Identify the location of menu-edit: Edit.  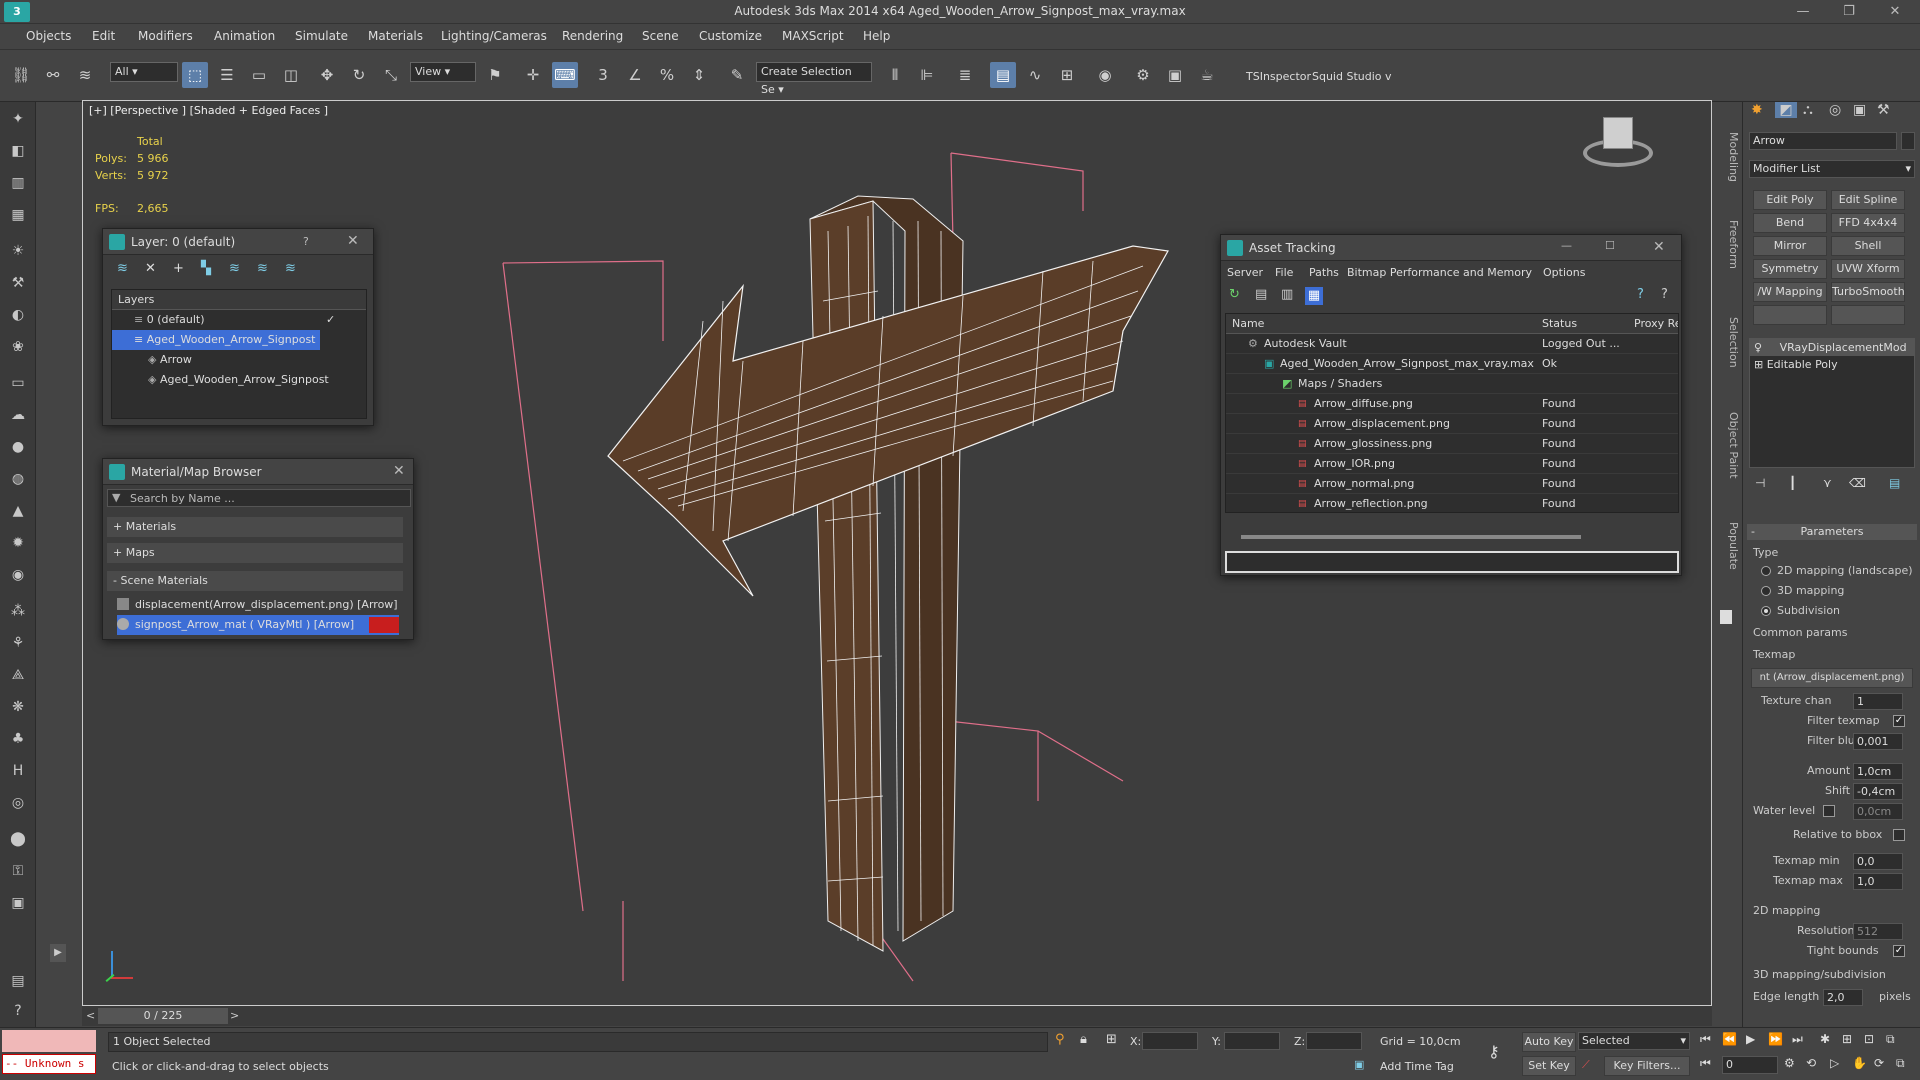
(103, 36).